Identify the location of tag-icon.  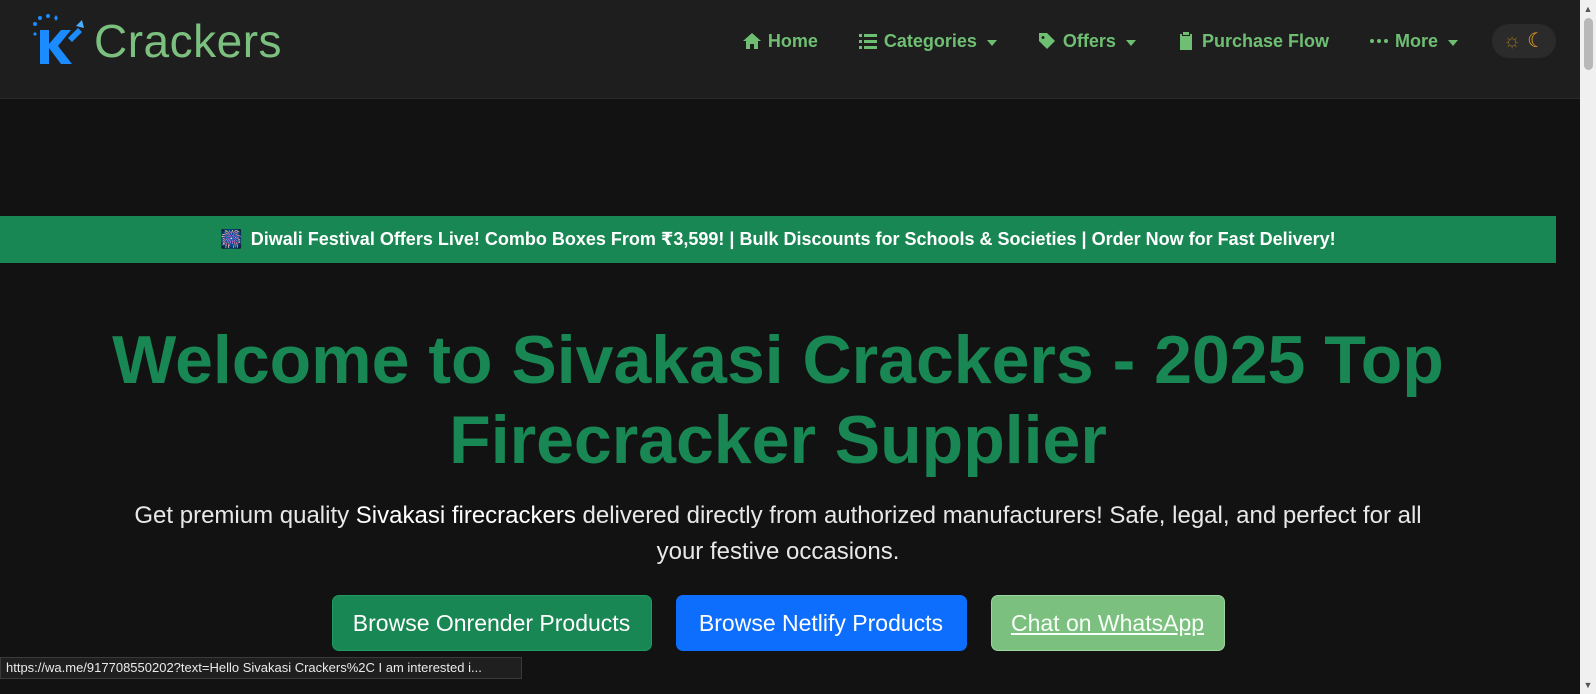
(1046, 41).